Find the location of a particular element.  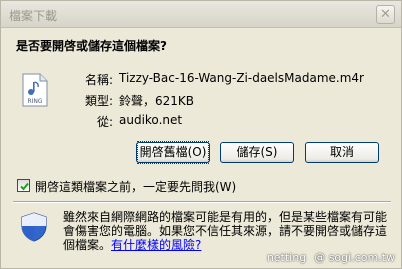

security-shield-icon is located at coordinates (34, 227).